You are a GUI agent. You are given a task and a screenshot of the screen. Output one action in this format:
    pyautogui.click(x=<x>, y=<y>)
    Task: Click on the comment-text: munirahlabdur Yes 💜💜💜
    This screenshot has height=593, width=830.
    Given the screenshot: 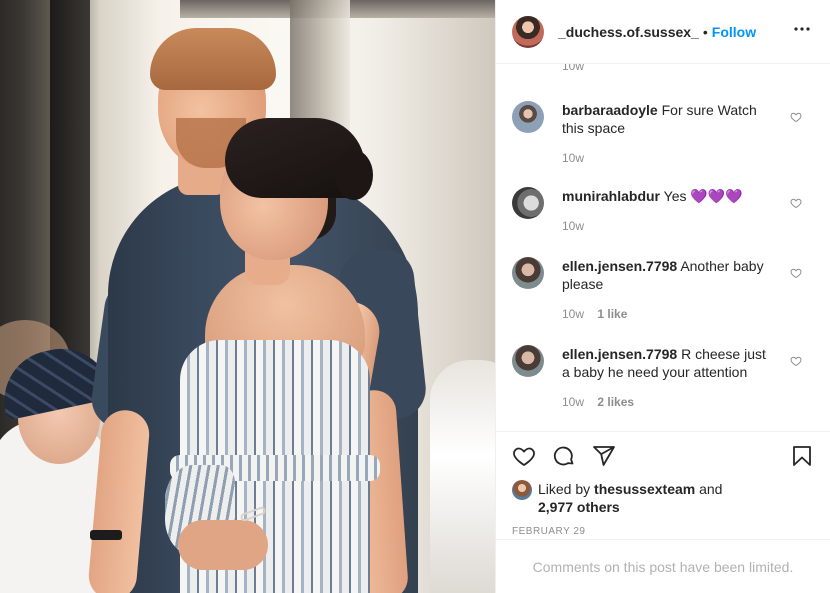 What is the action you would take?
    pyautogui.click(x=668, y=196)
    